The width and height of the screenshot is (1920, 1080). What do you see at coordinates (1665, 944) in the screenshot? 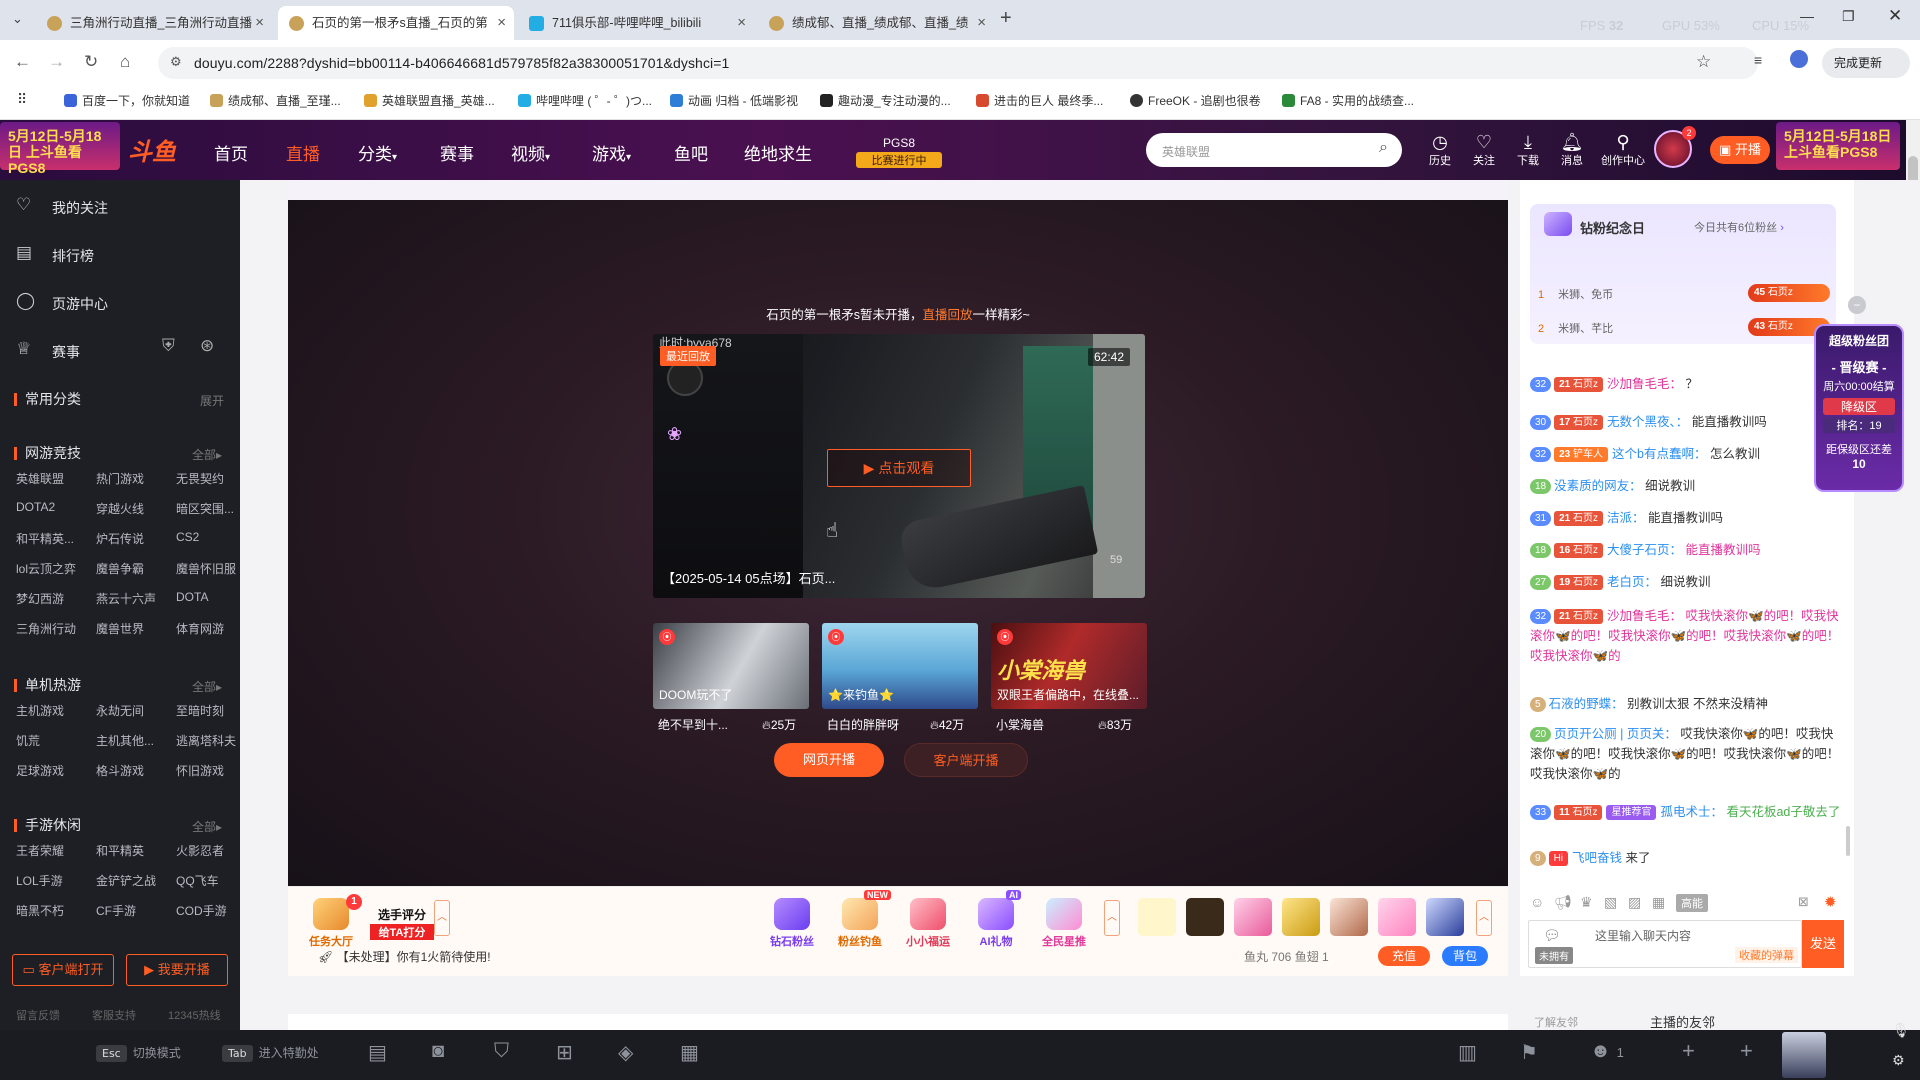
I see `chat-input: 💬︎ 未拥有 这里输入聊天内容 收藏的弹幕` at bounding box center [1665, 944].